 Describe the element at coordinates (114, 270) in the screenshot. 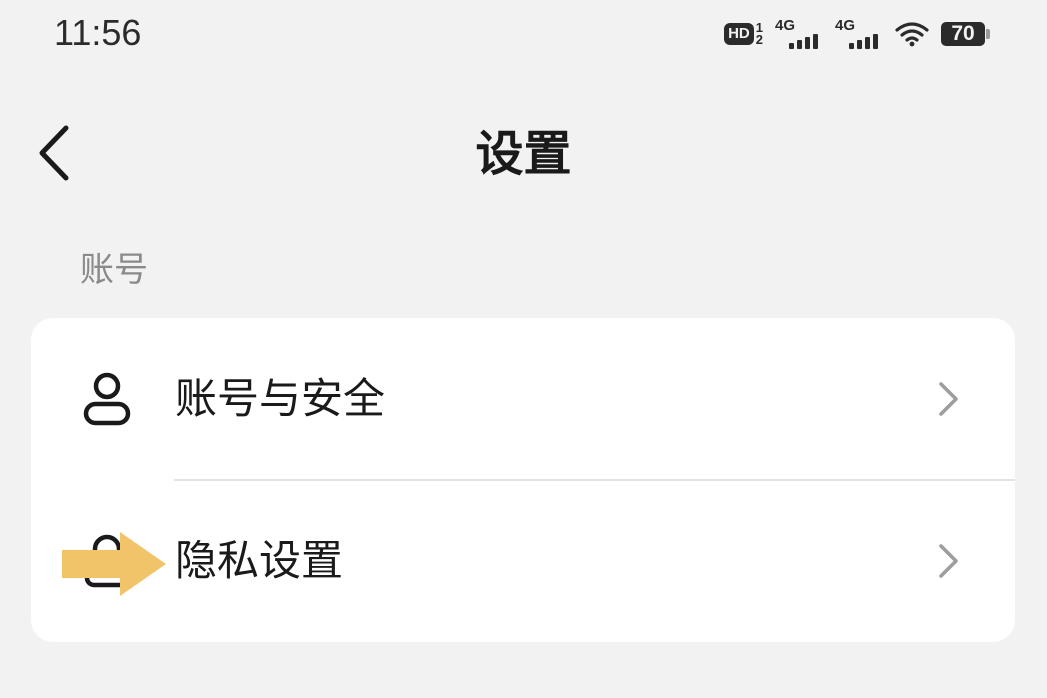

I see `section-header-account: 账号` at that location.